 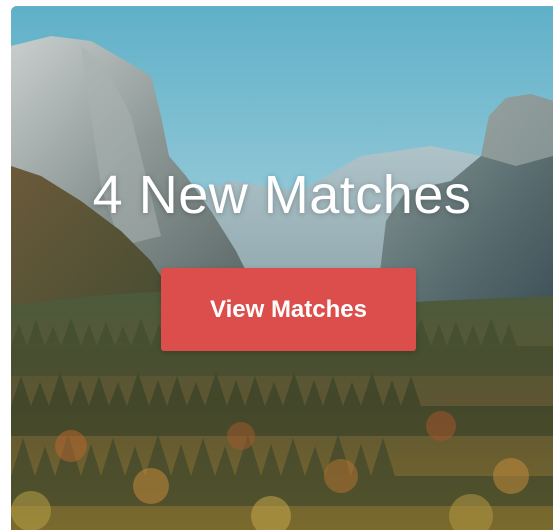 What do you see at coordinates (288, 309) in the screenshot?
I see `view-matches-button: View Matches` at bounding box center [288, 309].